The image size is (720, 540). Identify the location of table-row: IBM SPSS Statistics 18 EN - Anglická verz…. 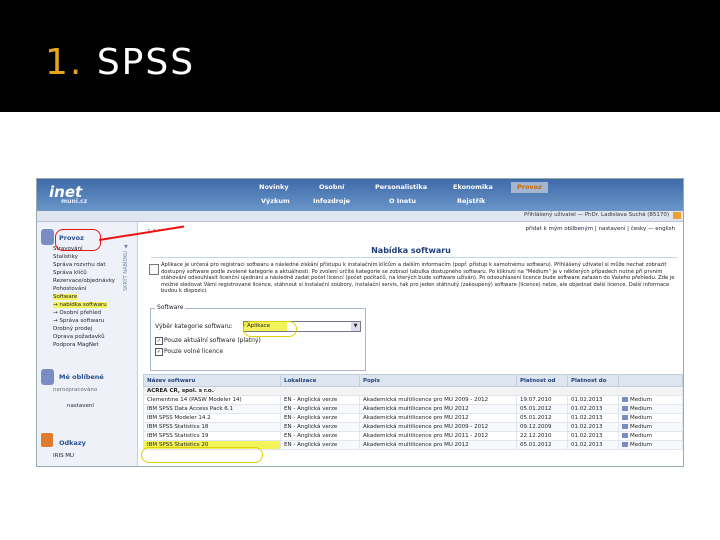
(413, 427).